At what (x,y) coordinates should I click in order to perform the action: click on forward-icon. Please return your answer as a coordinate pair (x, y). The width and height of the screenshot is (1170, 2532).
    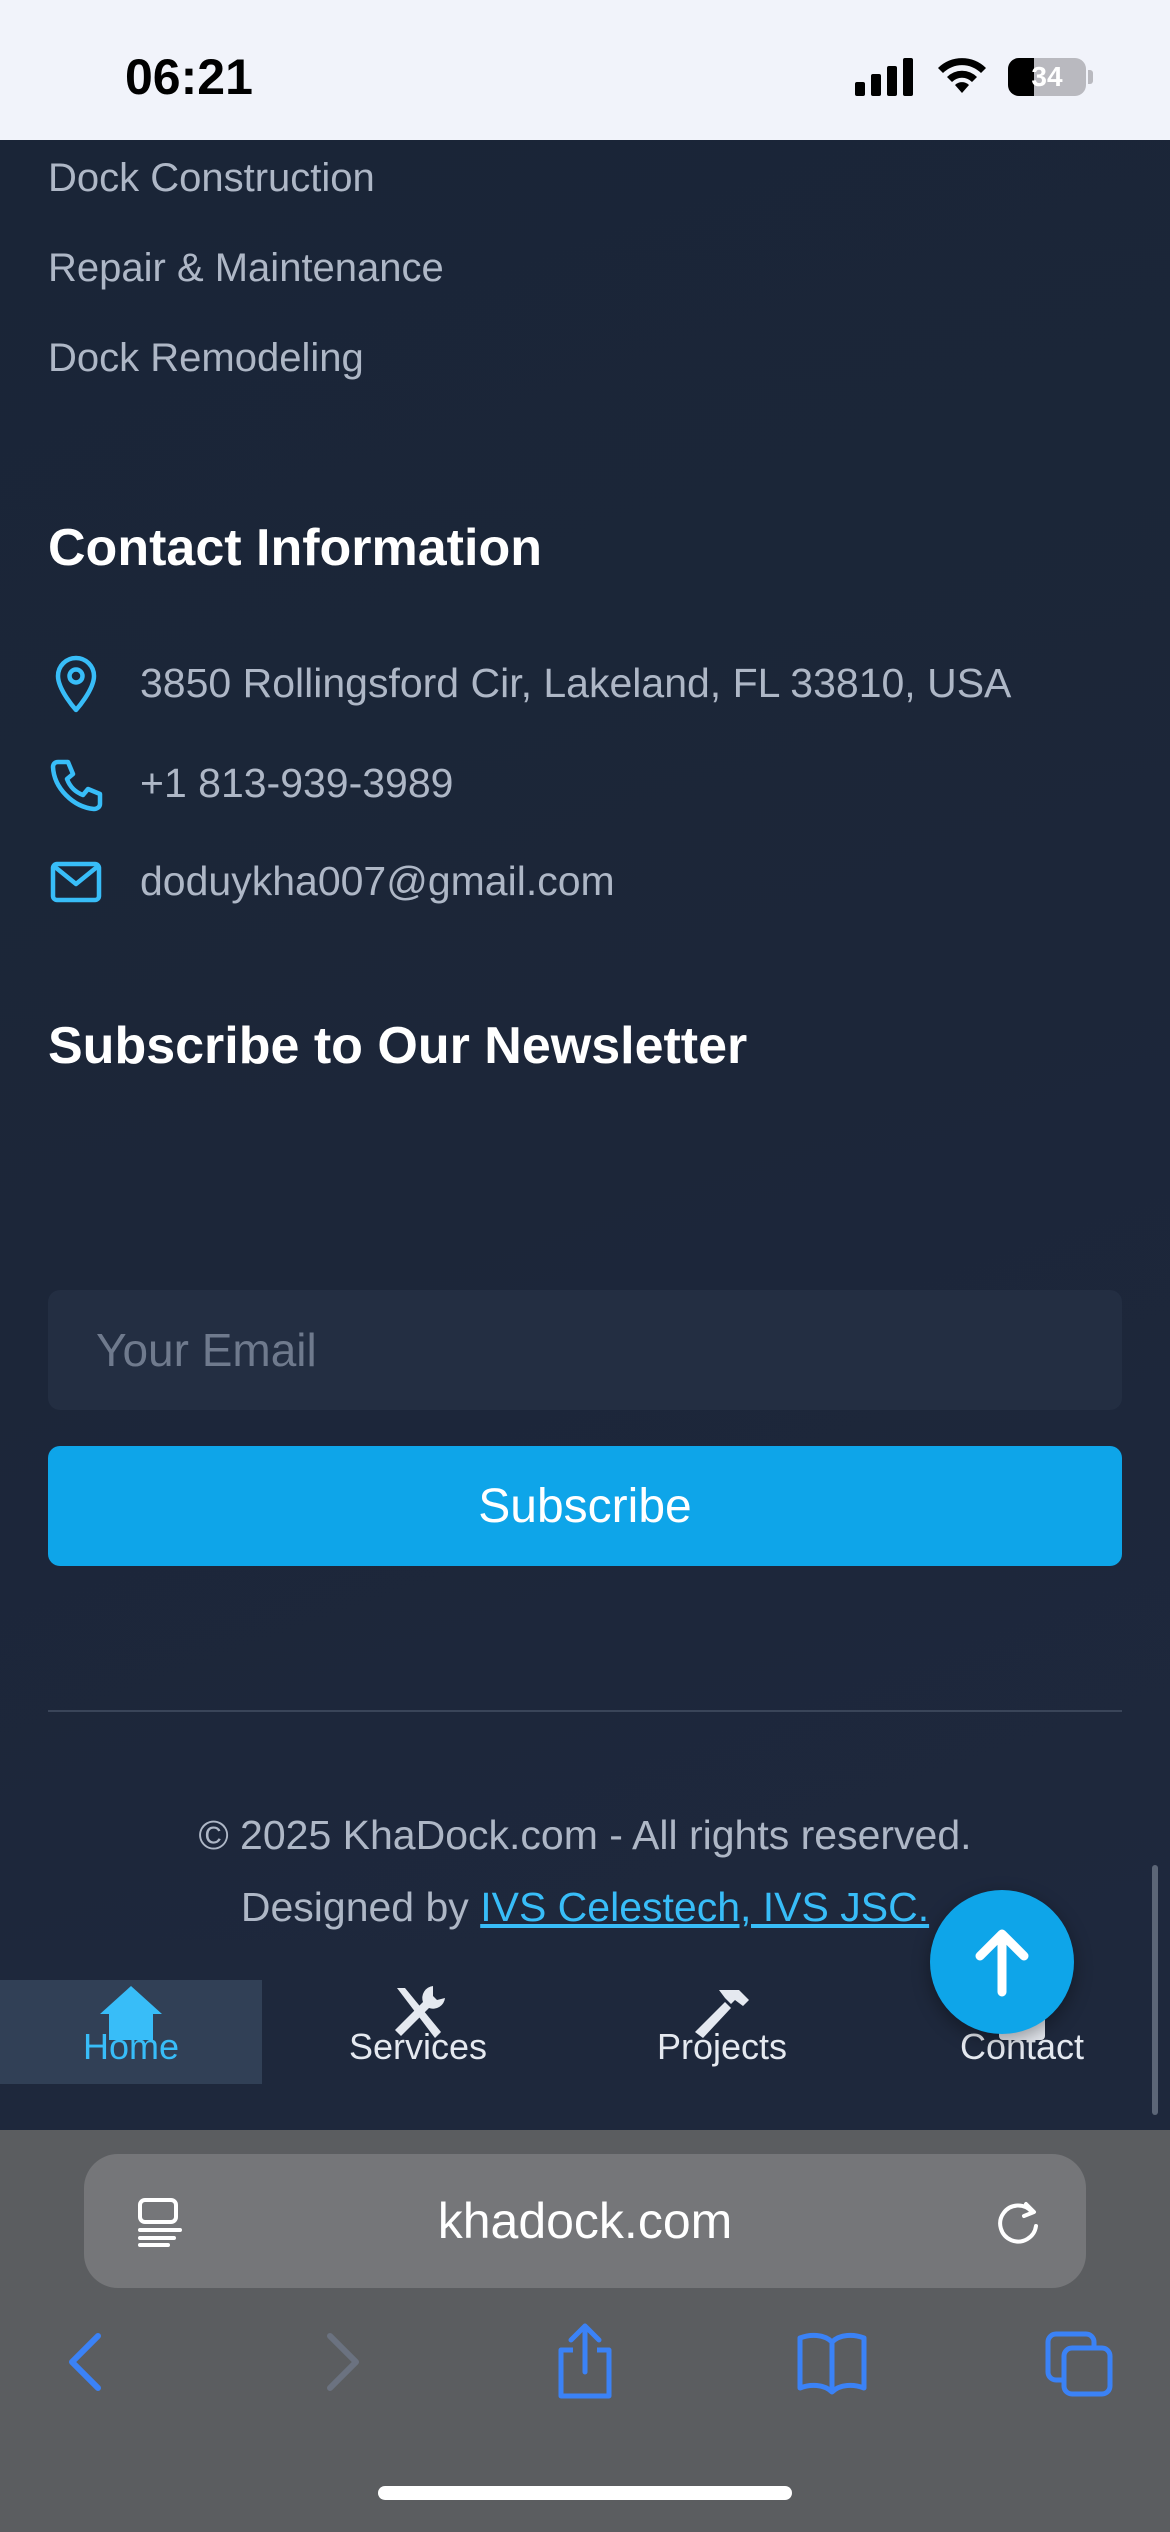
    Looking at the image, I should click on (340, 2362).